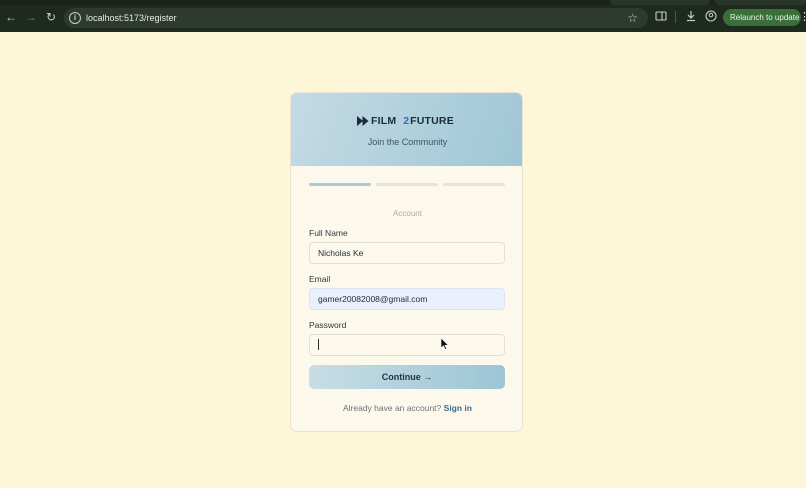 This screenshot has width=806, height=488. Describe the element at coordinates (802, 17) in the screenshot. I see `kebab-icon: ⋮` at that location.